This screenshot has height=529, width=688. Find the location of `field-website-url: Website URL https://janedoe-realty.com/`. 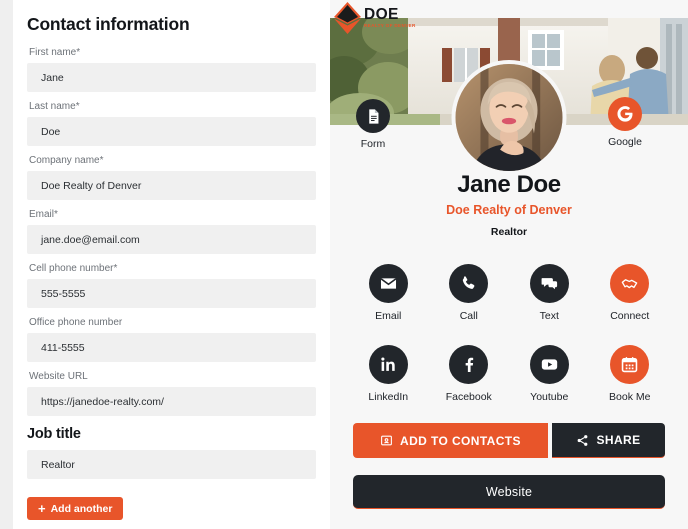

field-website-url: Website URL https://janedoe-realty.com/ is located at coordinates (171, 393).